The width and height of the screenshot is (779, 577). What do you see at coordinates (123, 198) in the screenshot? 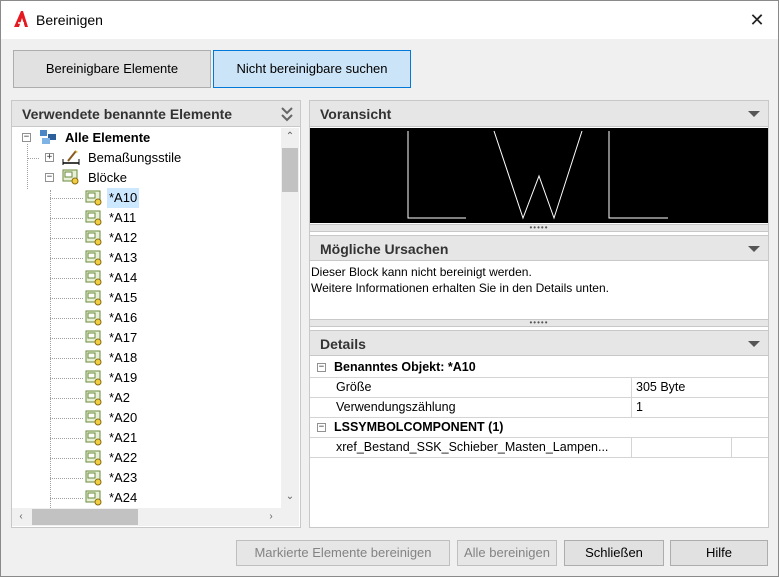
I see `tree-block-label: *A10` at bounding box center [123, 198].